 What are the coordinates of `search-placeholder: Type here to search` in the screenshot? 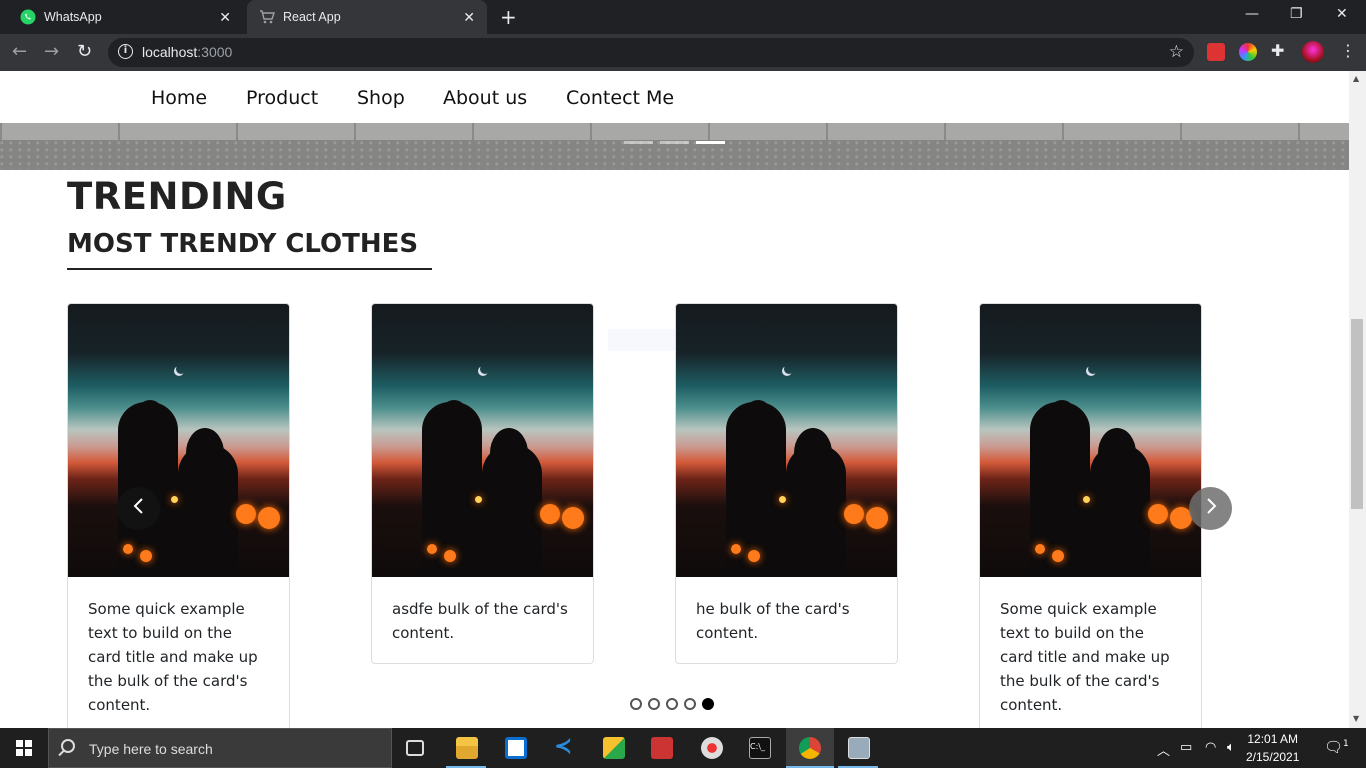 It's located at (151, 749).